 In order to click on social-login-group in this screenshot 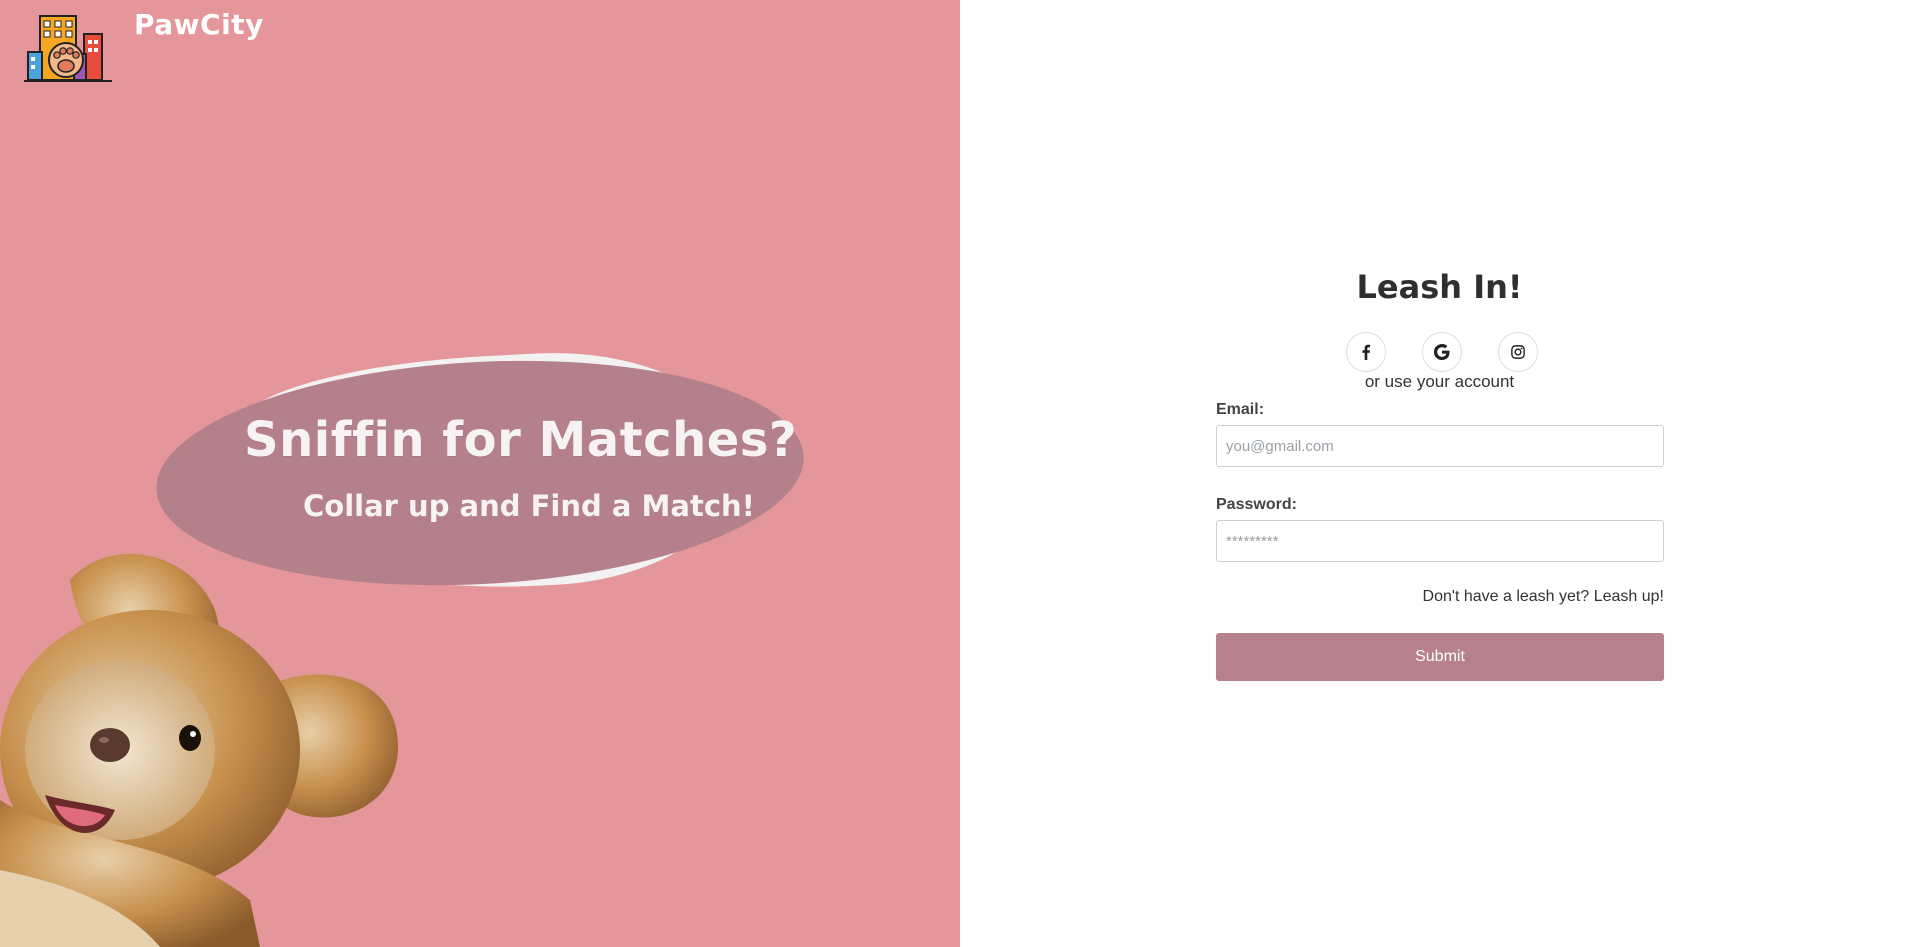, I will do `click(1442, 352)`.